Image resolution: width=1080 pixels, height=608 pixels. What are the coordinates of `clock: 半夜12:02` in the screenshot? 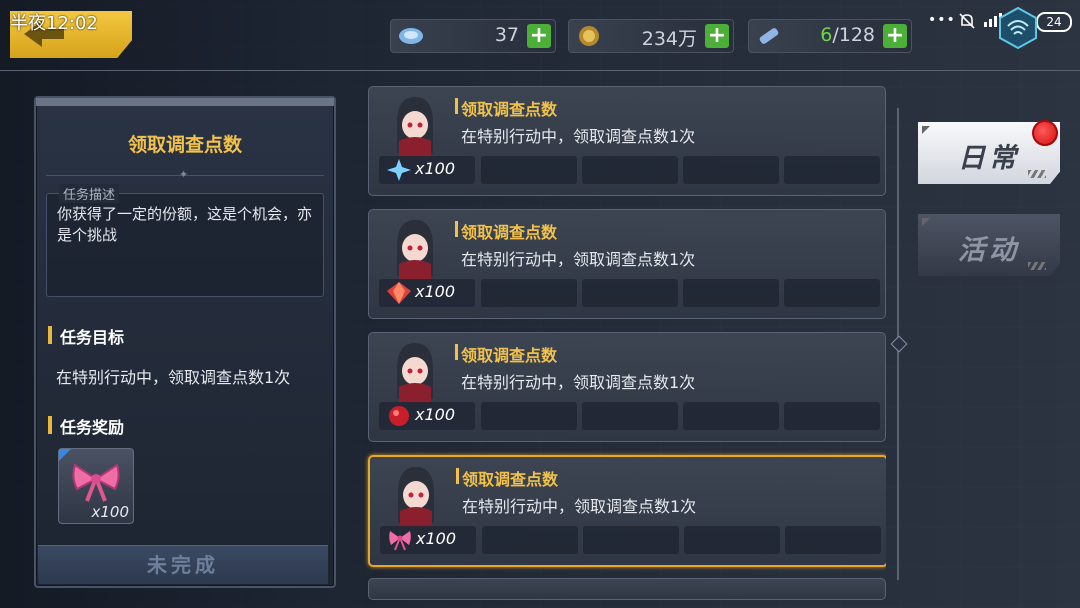 It's located at (54, 23).